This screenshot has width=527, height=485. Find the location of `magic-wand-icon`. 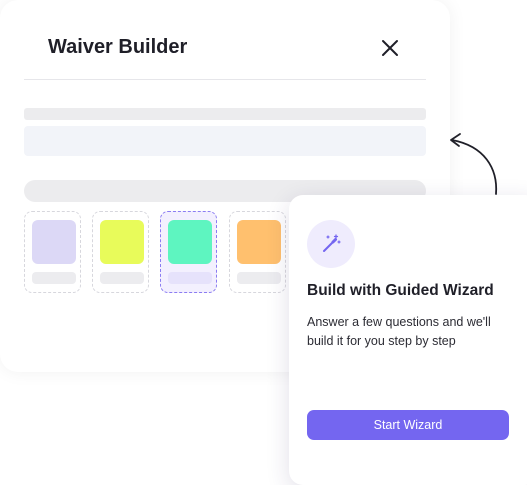

magic-wand-icon is located at coordinates (332, 243).